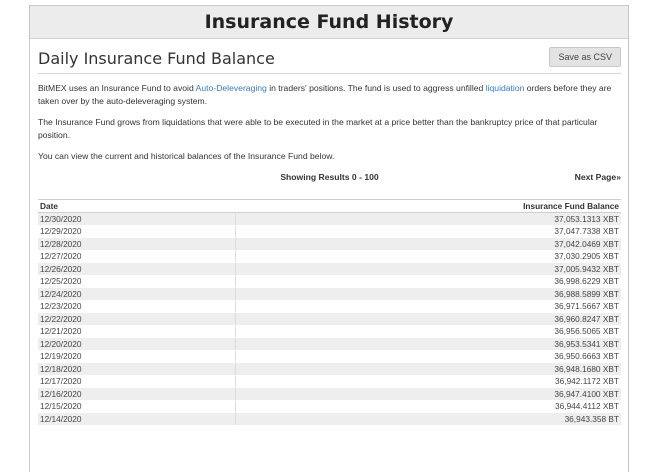 This screenshot has height=472, width=651. Describe the element at coordinates (156, 58) in the screenshot. I see `section-title: Daily Insurance Fund Balance` at that location.